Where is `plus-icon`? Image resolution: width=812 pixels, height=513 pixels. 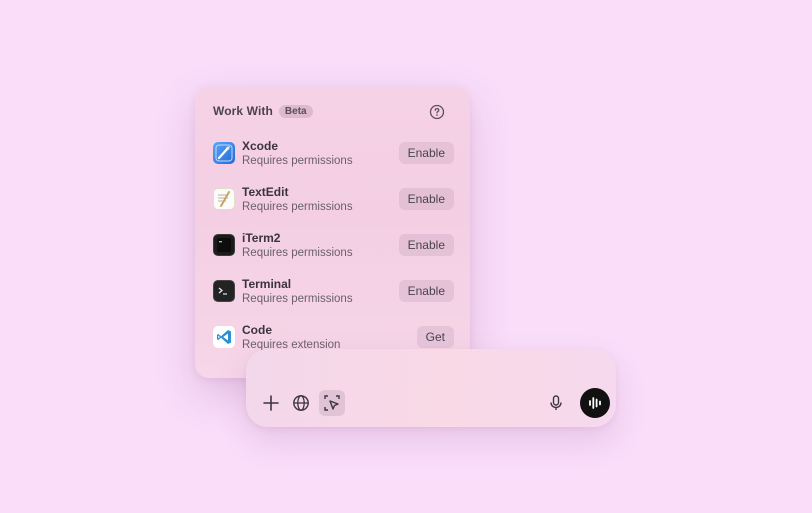 plus-icon is located at coordinates (271, 403).